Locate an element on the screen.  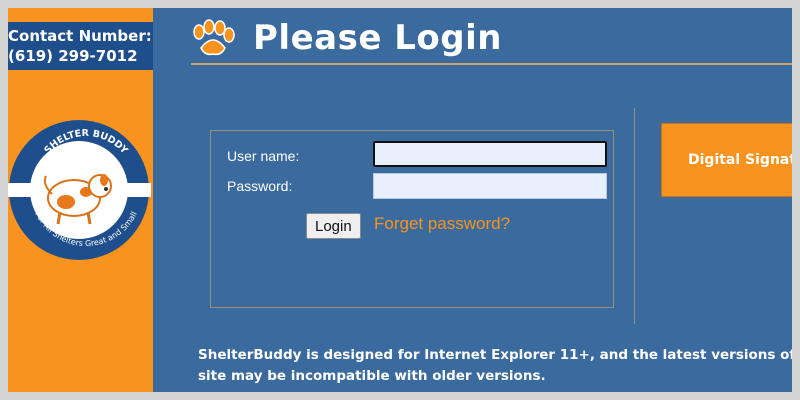
username-label: User name: is located at coordinates (263, 156).